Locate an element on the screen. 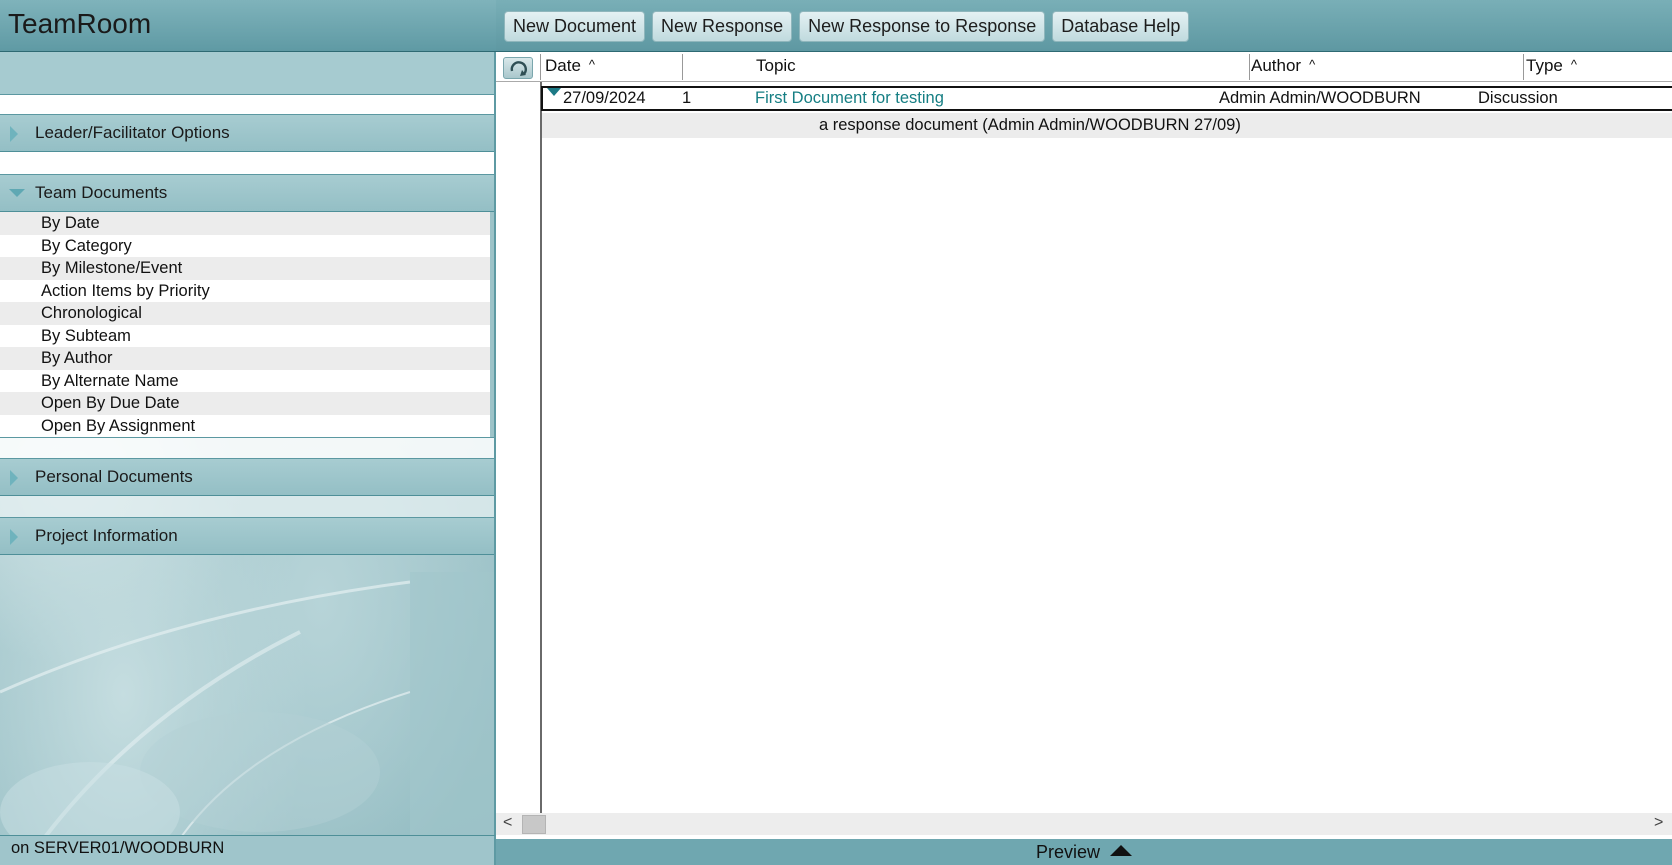 The width and height of the screenshot is (1672, 865). section-label: Personal Documents is located at coordinates (114, 476).